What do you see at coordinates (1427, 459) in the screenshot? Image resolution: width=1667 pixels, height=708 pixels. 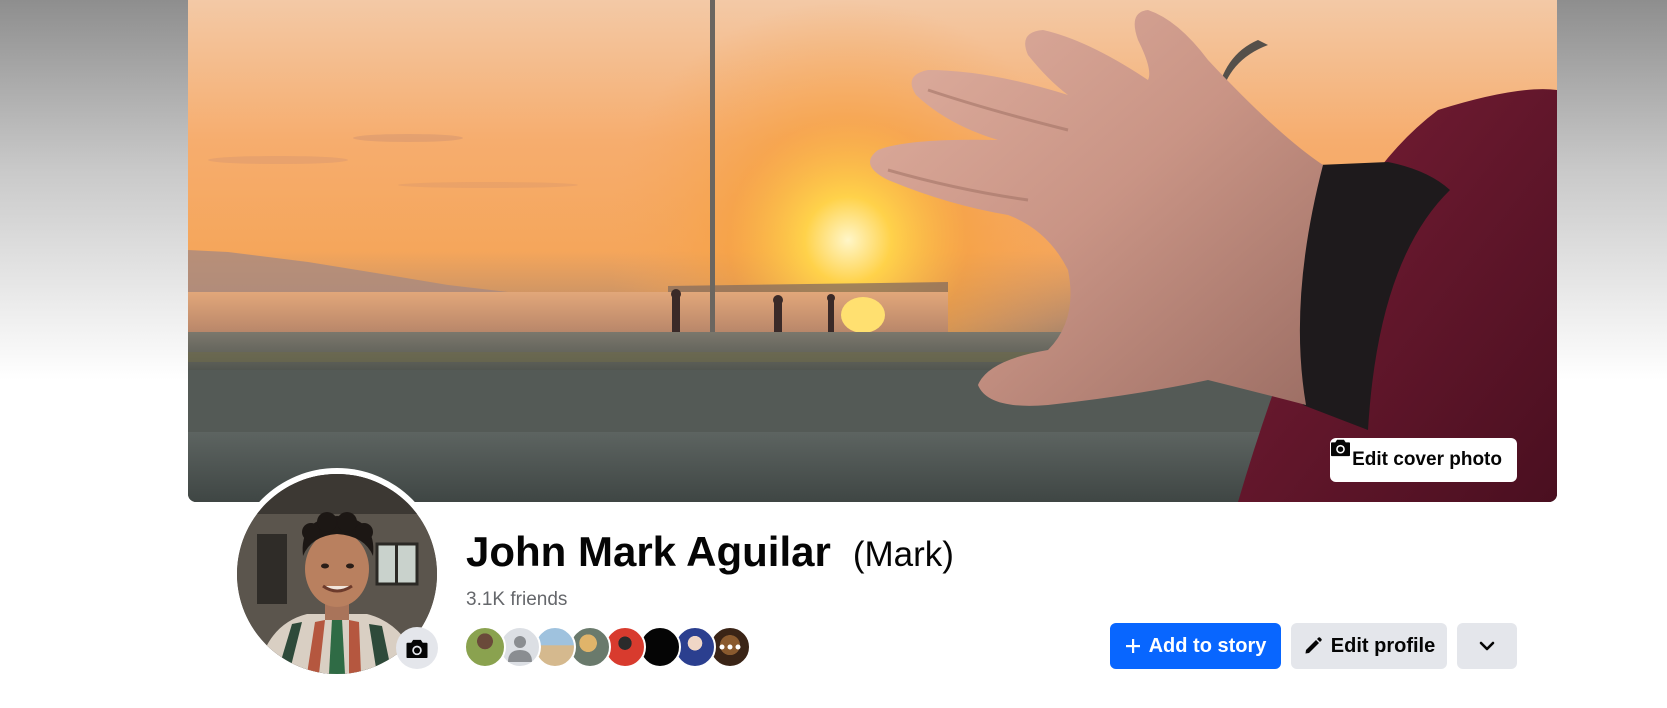 I see `edit-cover-photo-label: Edit cover photo` at bounding box center [1427, 459].